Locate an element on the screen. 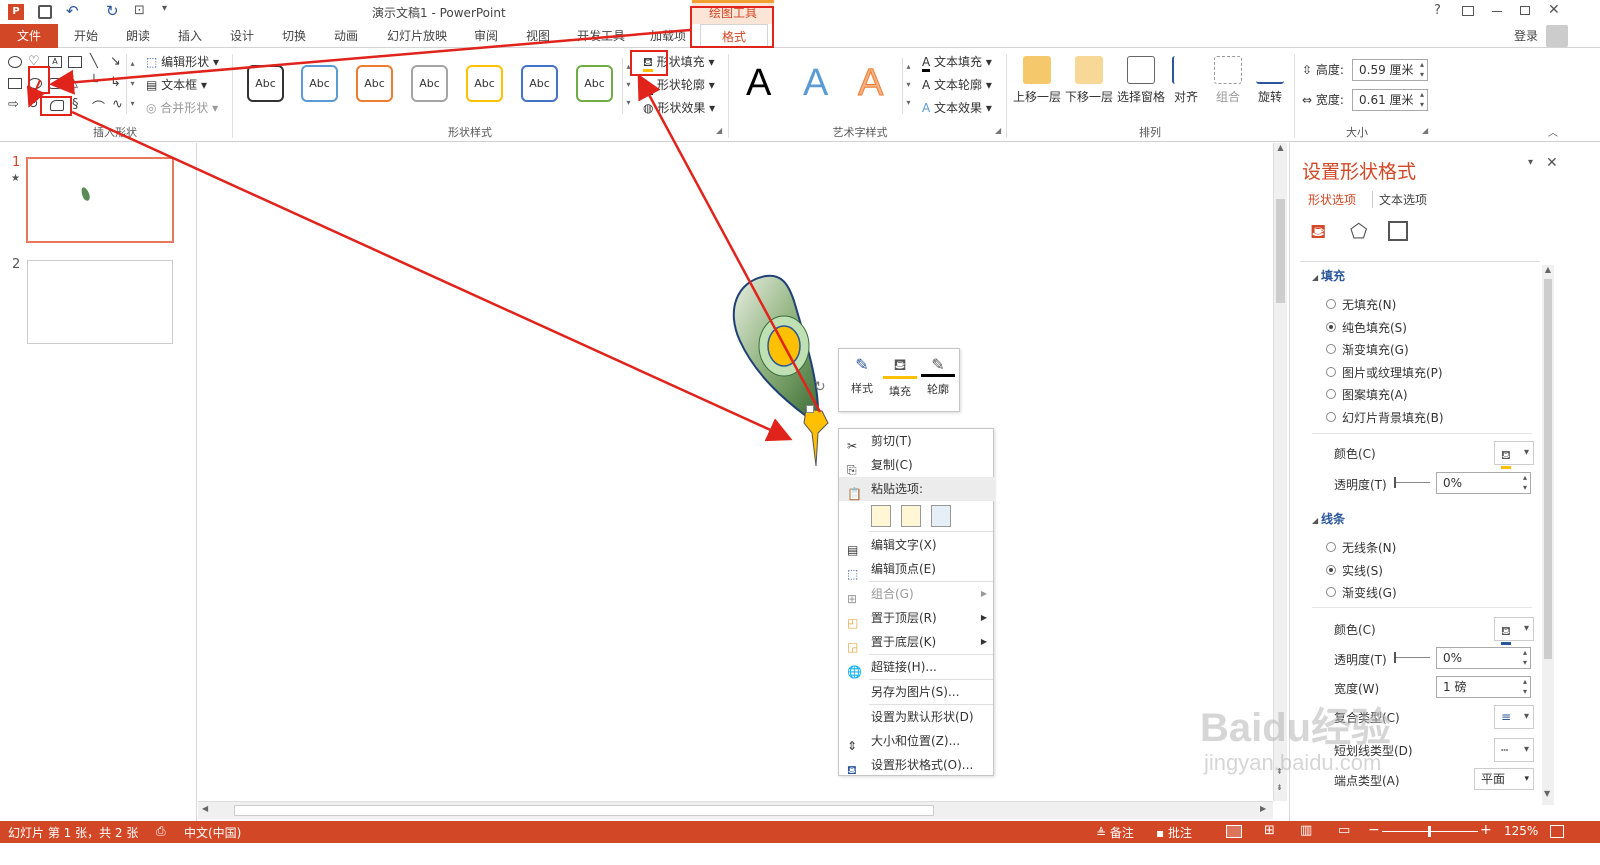  watermark-brand: Baidu经验 is located at coordinates (1296, 728).